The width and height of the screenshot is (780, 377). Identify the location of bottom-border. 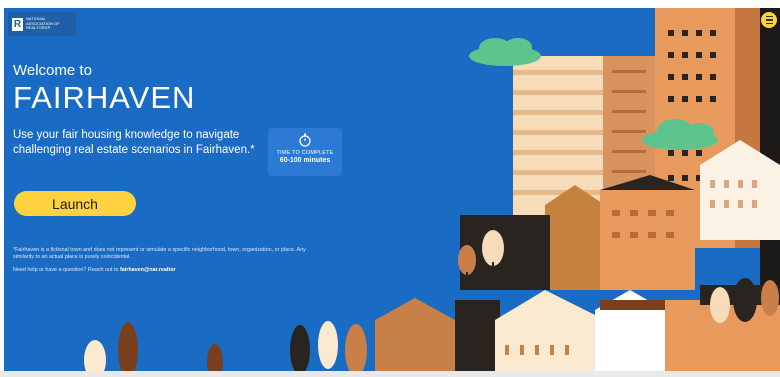
(390, 374).